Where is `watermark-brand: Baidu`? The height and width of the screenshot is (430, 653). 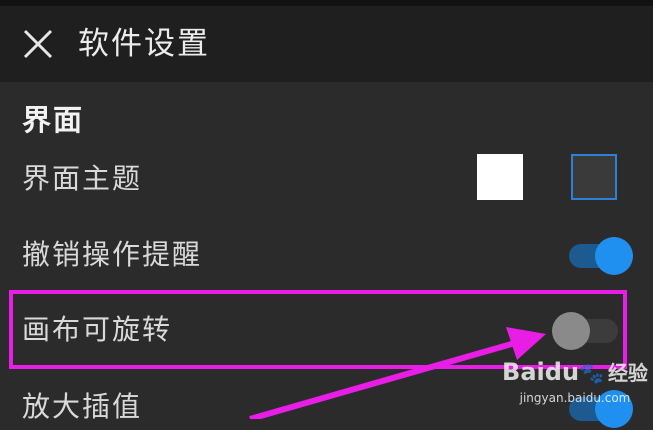
watermark-brand: Baidu is located at coordinates (541, 372).